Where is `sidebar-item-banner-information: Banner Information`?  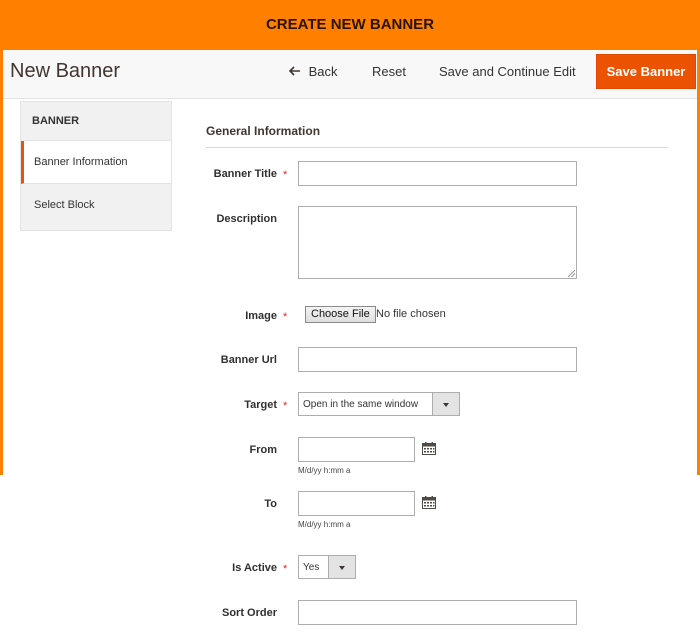 sidebar-item-banner-information: Banner Information is located at coordinates (96, 162).